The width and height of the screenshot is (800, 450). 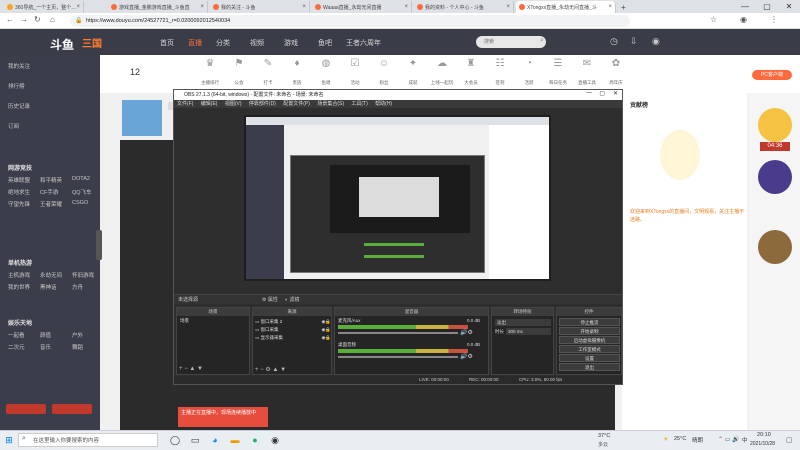 What do you see at coordinates (77, 287) in the screenshot?
I see `sidebar-item: 方舟` at bounding box center [77, 287].